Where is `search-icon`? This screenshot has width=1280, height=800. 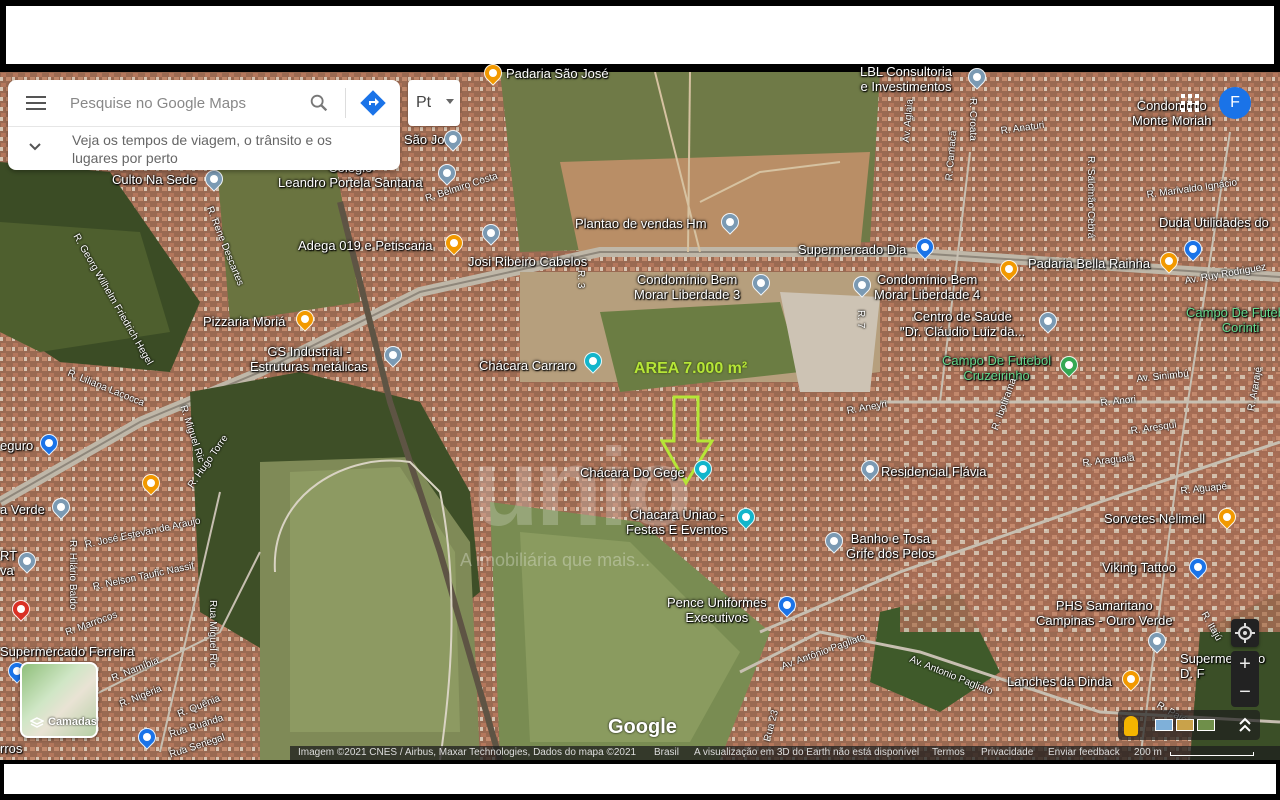
search-icon is located at coordinates (319, 103).